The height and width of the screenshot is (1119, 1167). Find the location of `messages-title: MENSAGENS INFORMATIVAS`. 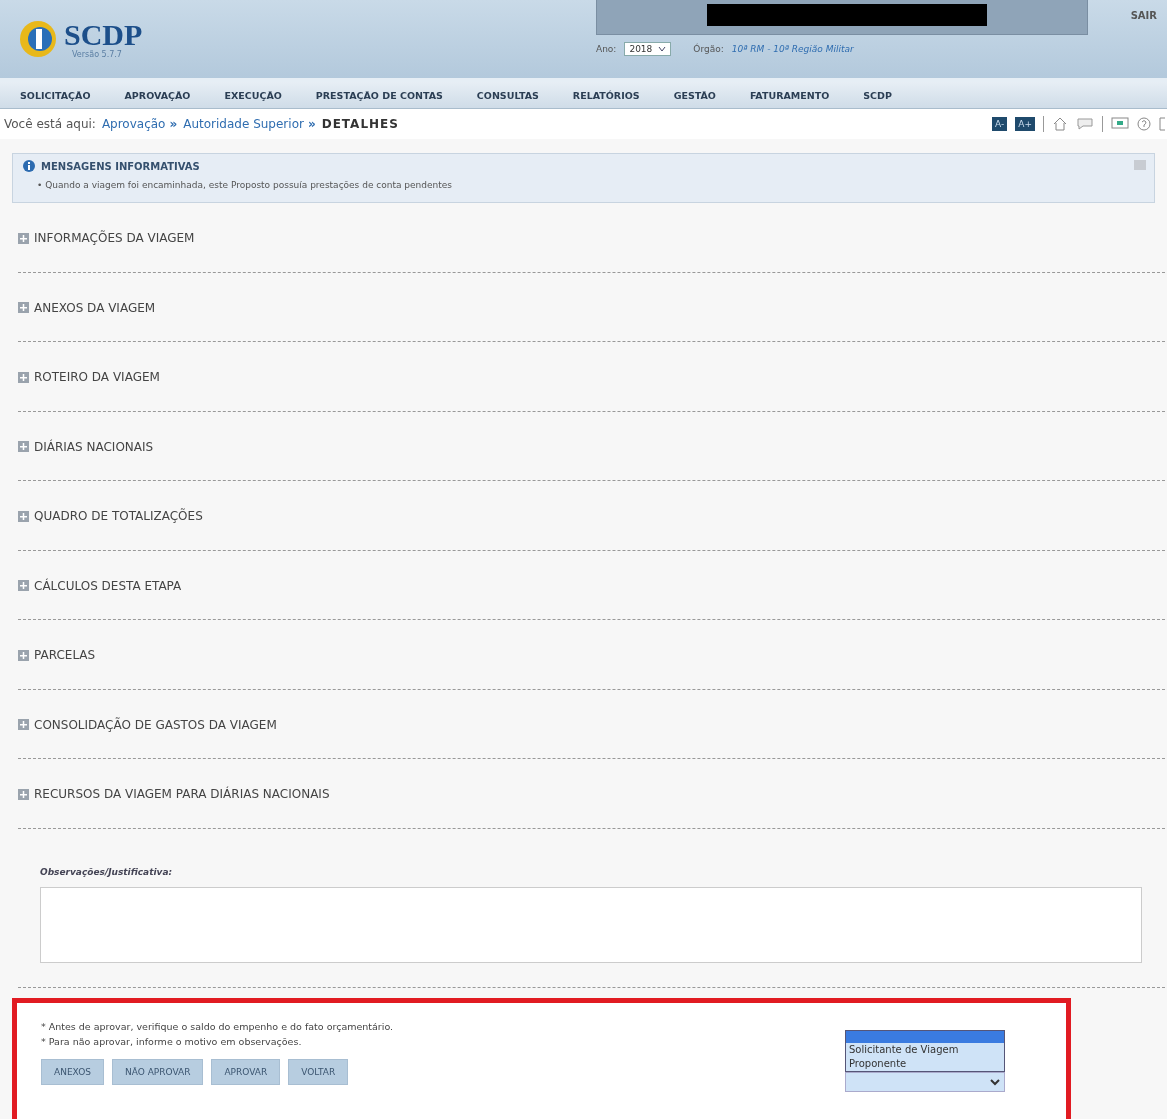

messages-title: MENSAGENS INFORMATIVAS is located at coordinates (120, 166).